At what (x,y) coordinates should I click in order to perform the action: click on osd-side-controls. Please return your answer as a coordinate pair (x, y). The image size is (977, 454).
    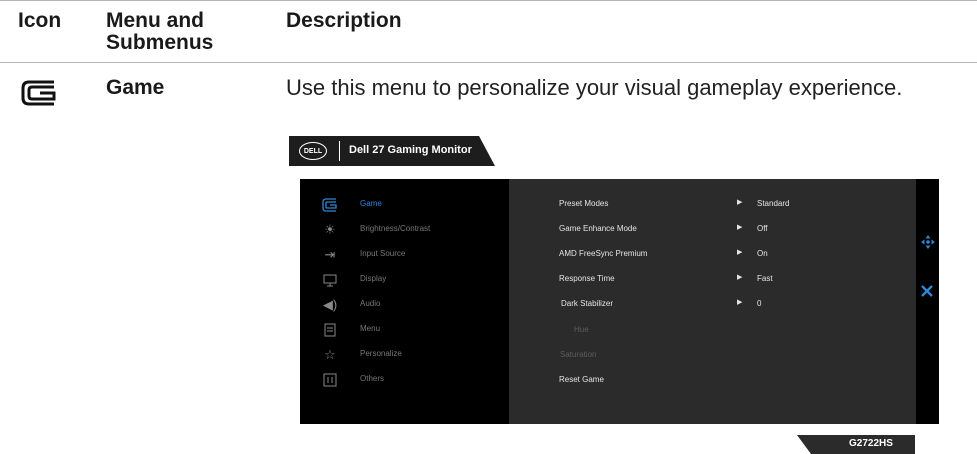
    Looking at the image, I should click on (927, 301).